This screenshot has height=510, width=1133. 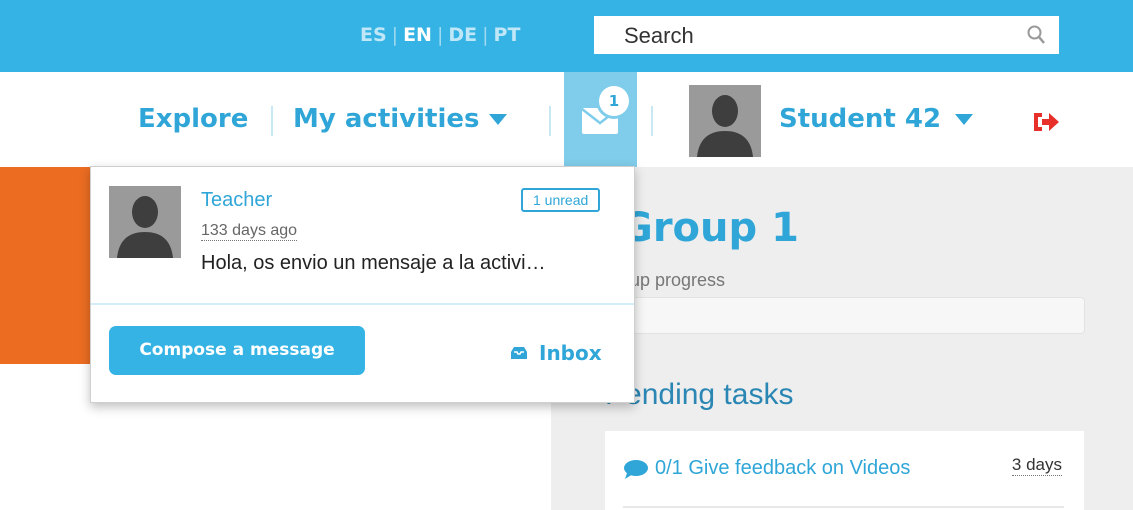 What do you see at coordinates (249, 231) in the screenshot?
I see `message-time: 133 days ago` at bounding box center [249, 231].